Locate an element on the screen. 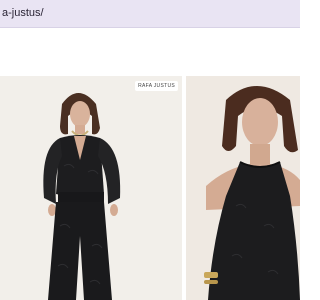  brand-badge: RAFA JUSTUS is located at coordinates (156, 86).